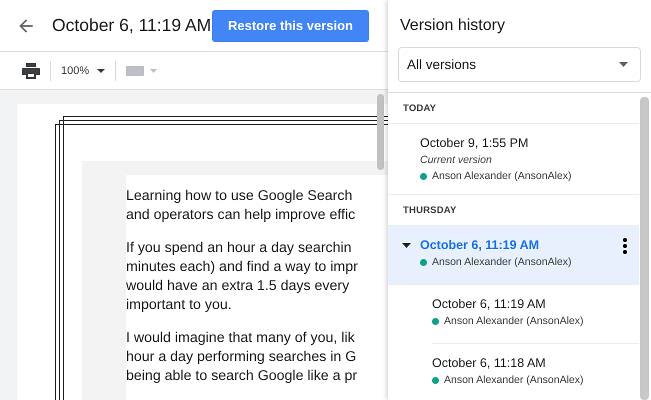 The width and height of the screenshot is (651, 400). Describe the element at coordinates (242, 267) in the screenshot. I see `text-line: minutes each) and find a way to impr` at that location.